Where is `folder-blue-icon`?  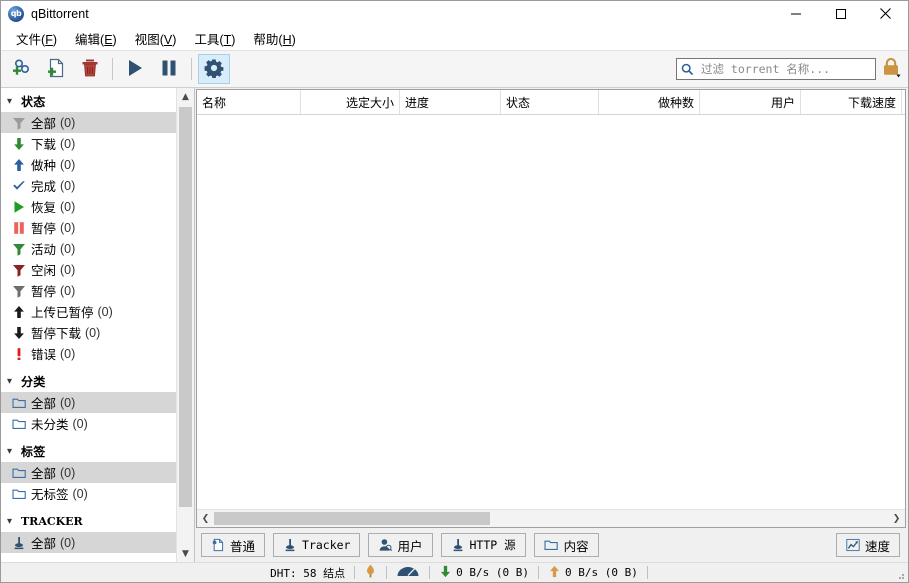
folder-blue-icon is located at coordinates (551, 545).